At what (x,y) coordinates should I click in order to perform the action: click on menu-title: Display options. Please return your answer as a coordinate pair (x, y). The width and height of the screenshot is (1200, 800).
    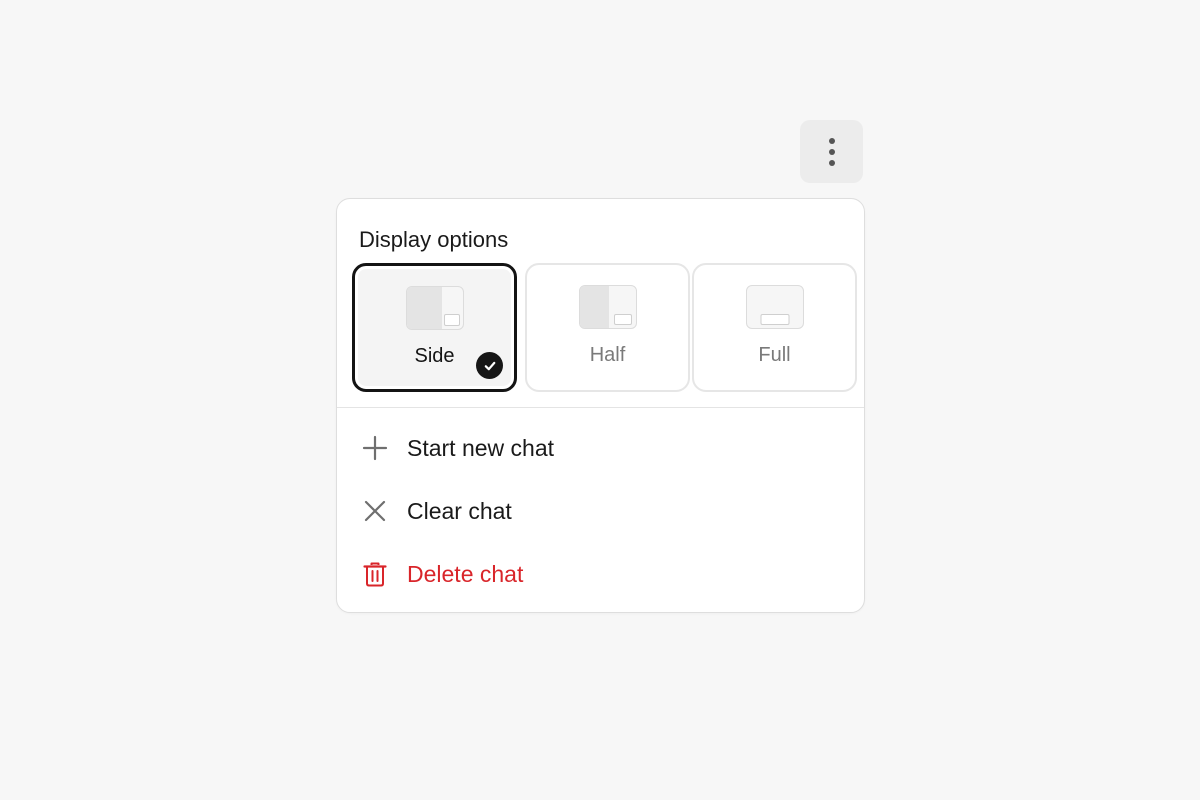
    Looking at the image, I should click on (434, 239).